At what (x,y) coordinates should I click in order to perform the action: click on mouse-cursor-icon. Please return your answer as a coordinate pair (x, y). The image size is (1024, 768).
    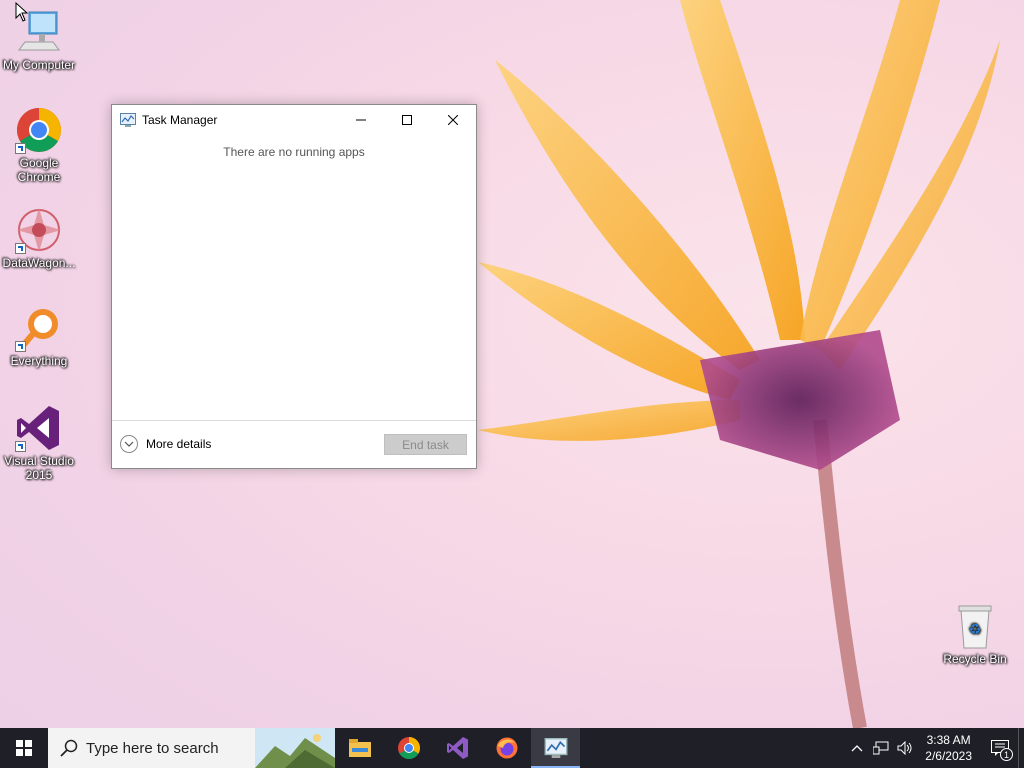
    Looking at the image, I should click on (22, 12).